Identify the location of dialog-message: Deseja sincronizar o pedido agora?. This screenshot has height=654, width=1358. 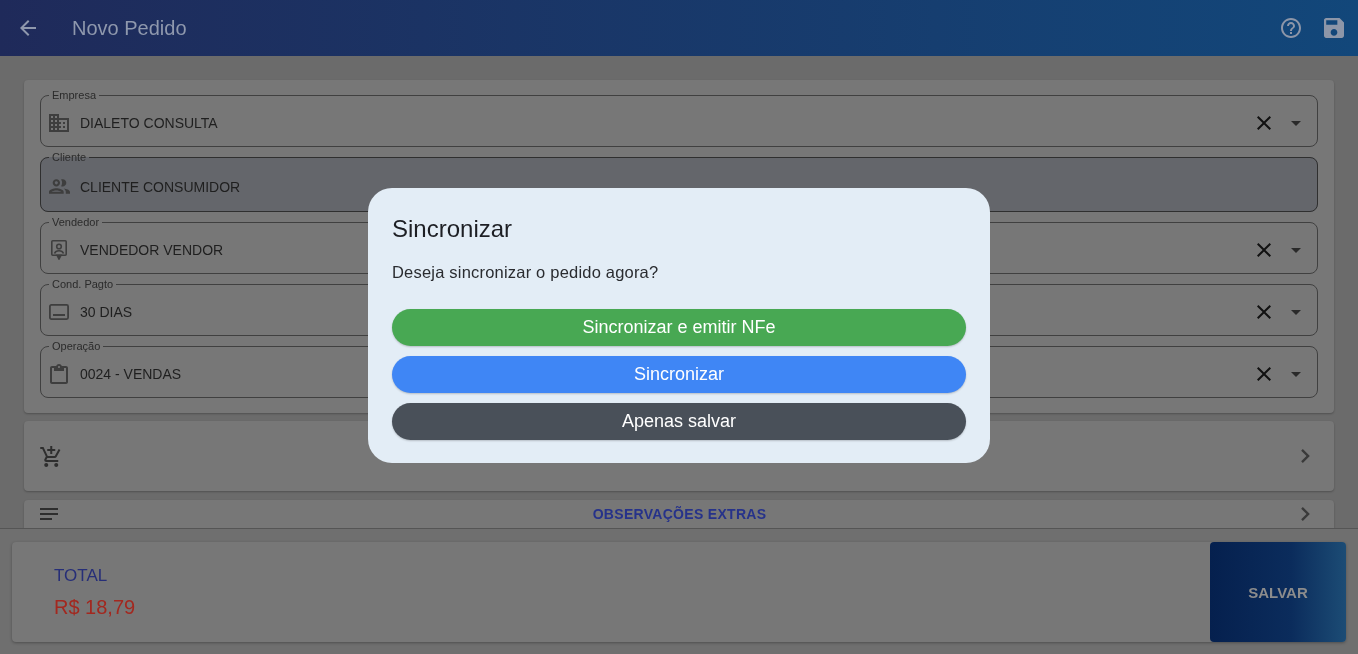
(526, 272).